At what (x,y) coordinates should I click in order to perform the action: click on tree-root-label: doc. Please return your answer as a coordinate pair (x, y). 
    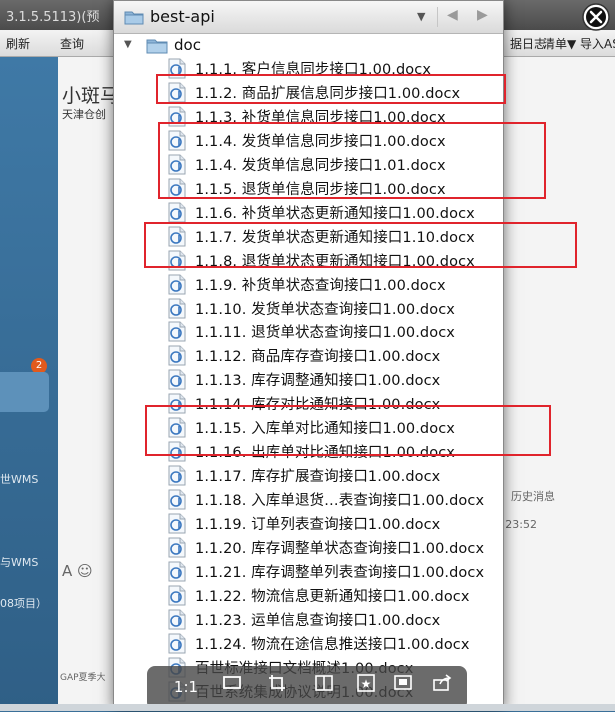
    Looking at the image, I should click on (187, 45).